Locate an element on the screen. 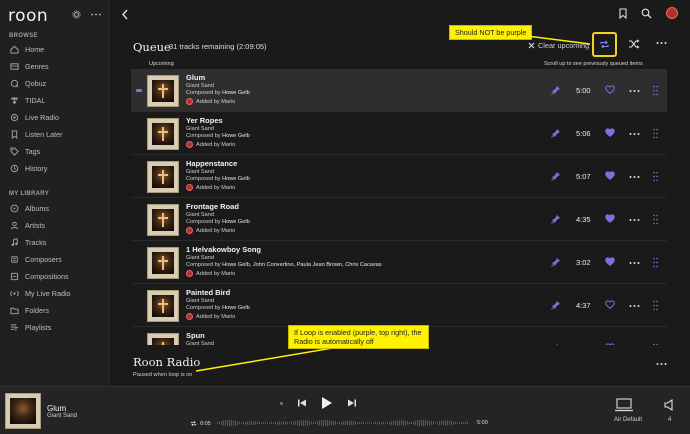 The height and width of the screenshot is (434, 690). elapsed-time: 0:05 is located at coordinates (200, 423).